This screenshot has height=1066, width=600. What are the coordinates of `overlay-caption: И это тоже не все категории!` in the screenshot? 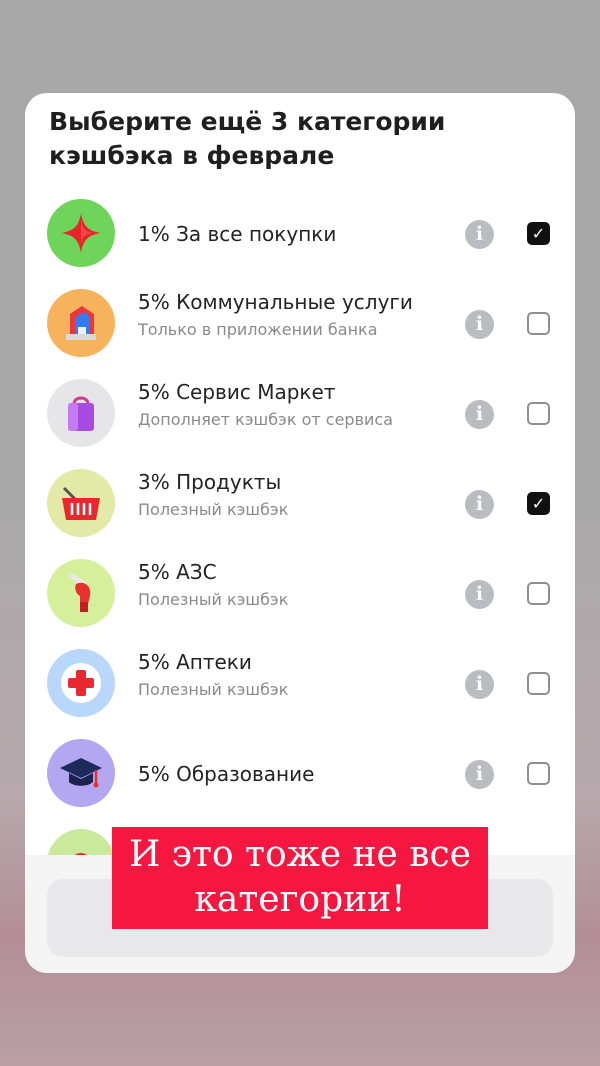 It's located at (300, 878).